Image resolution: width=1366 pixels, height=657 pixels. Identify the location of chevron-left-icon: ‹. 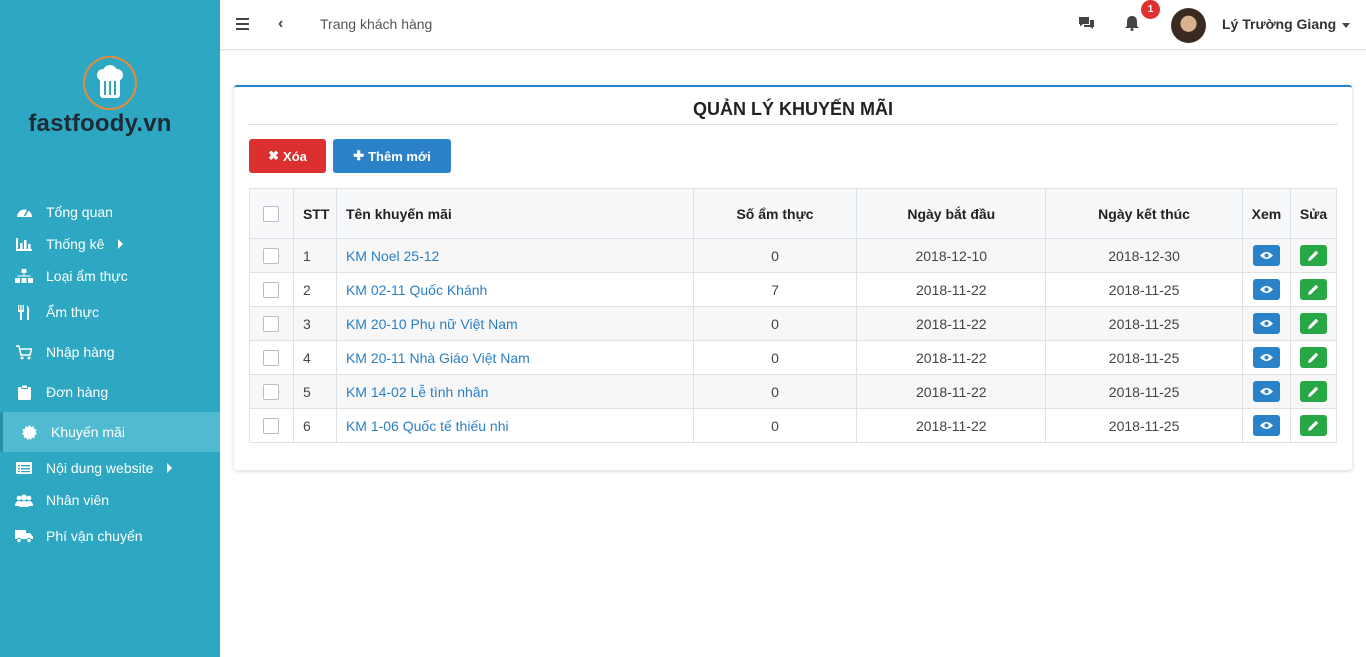
(280, 24).